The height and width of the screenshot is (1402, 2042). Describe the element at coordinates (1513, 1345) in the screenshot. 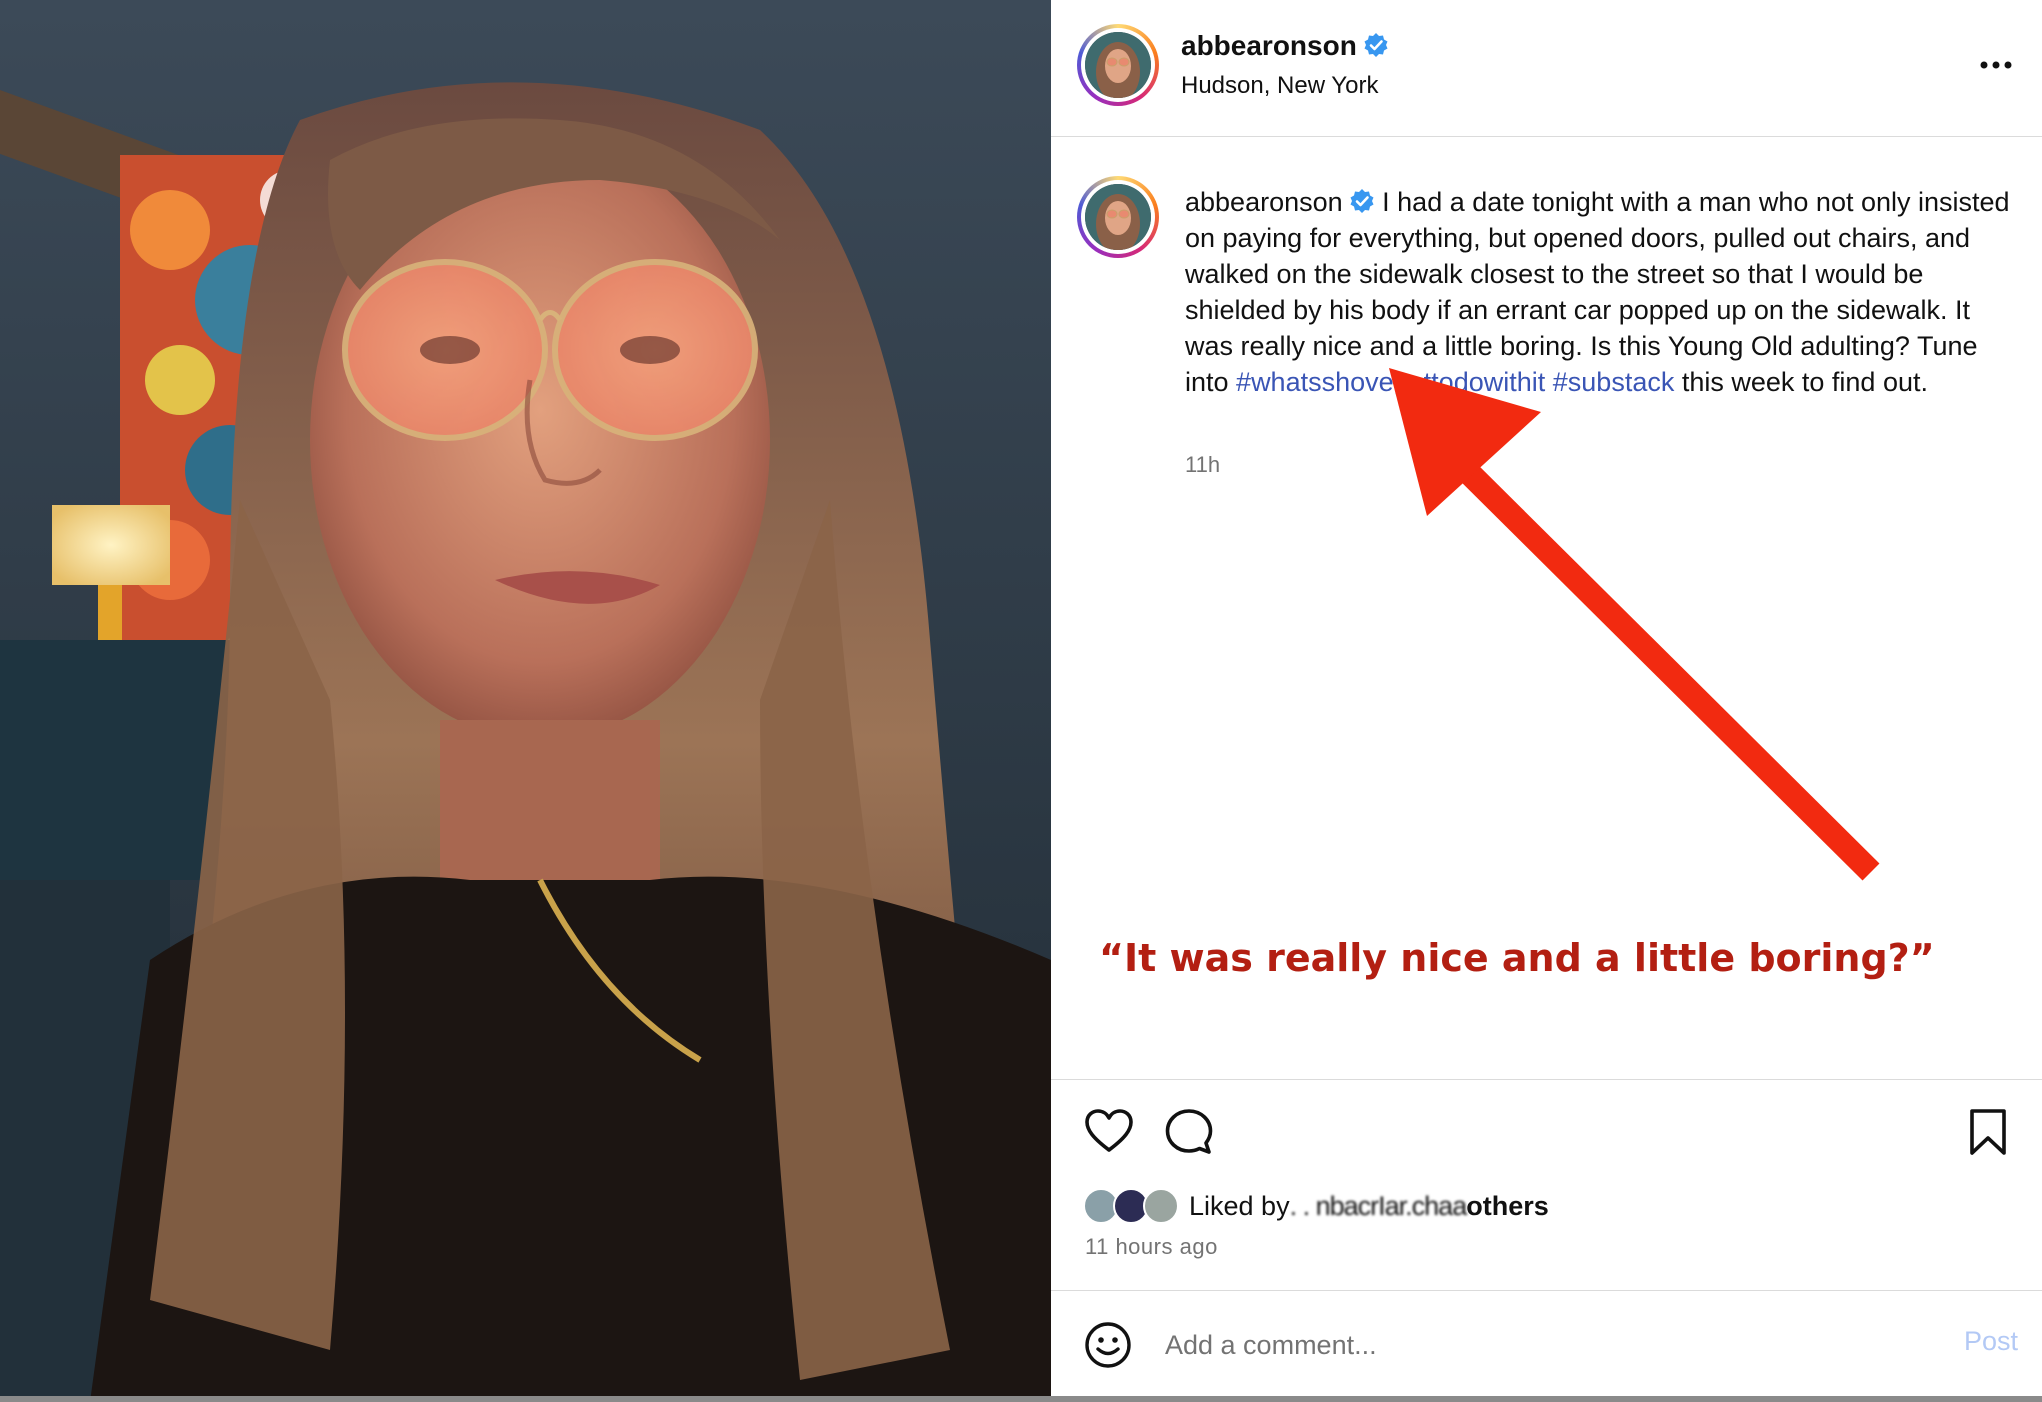

I see `comment-input` at that location.